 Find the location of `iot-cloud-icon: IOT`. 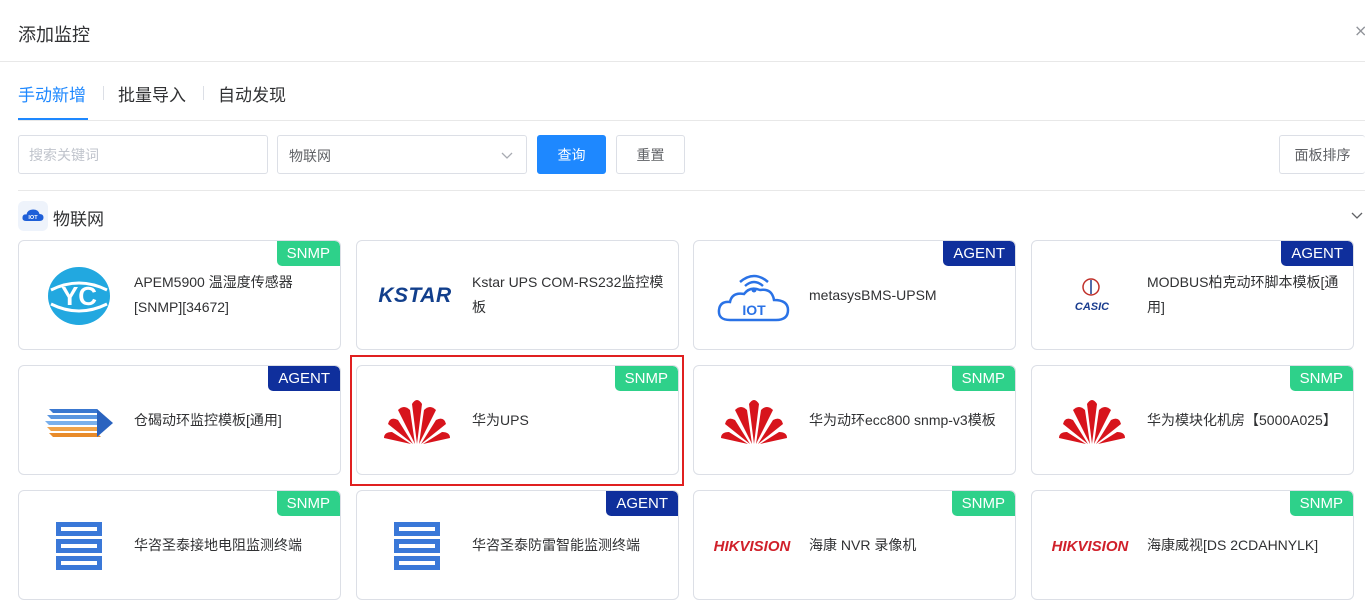

iot-cloud-icon: IOT is located at coordinates (33, 216).